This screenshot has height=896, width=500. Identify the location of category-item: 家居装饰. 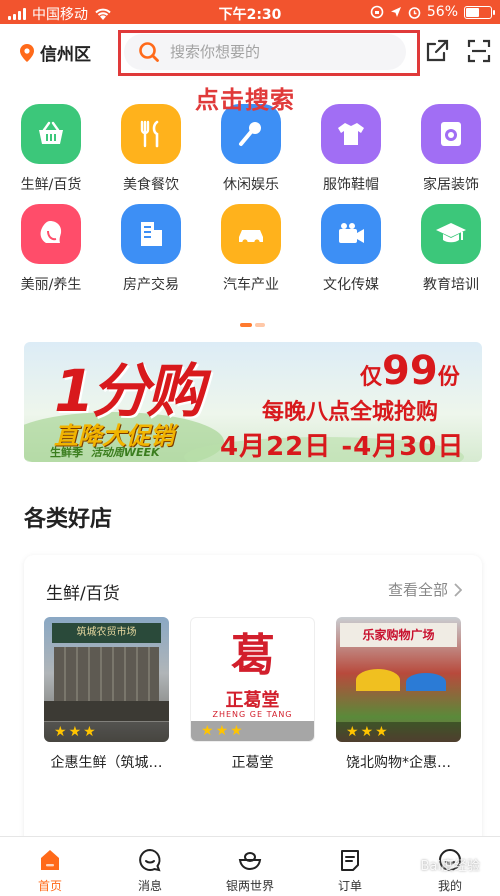
(450, 149).